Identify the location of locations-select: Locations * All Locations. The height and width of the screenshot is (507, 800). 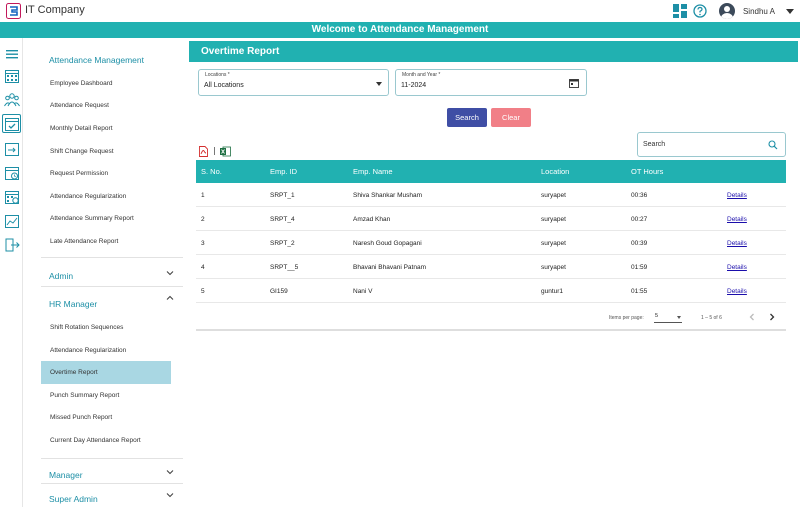
(293, 82).